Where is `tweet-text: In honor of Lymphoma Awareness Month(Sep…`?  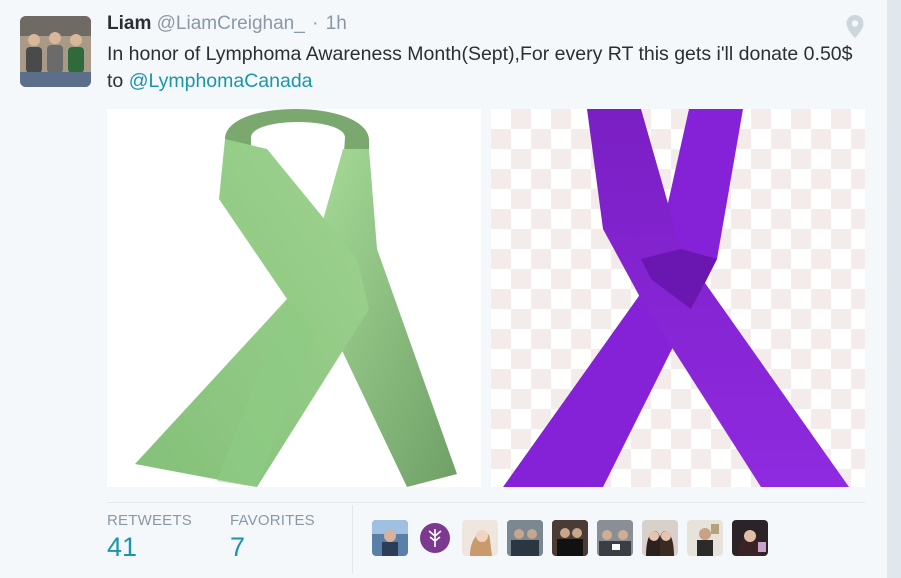 tweet-text: In honor of Lymphoma Awareness Month(Sep… is located at coordinates (487, 68).